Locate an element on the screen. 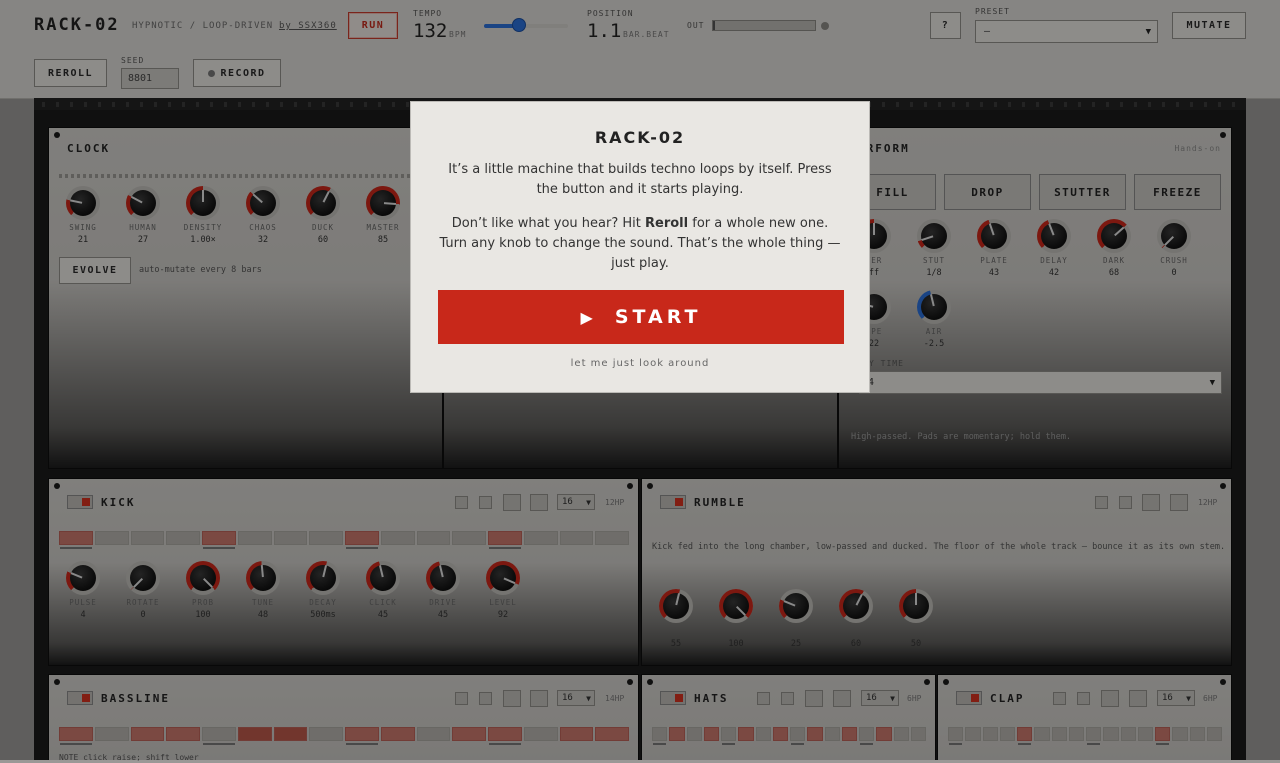 Image resolution: width=1280 pixels, height=763 pixels. play-icon: ▶ is located at coordinates (588, 317).